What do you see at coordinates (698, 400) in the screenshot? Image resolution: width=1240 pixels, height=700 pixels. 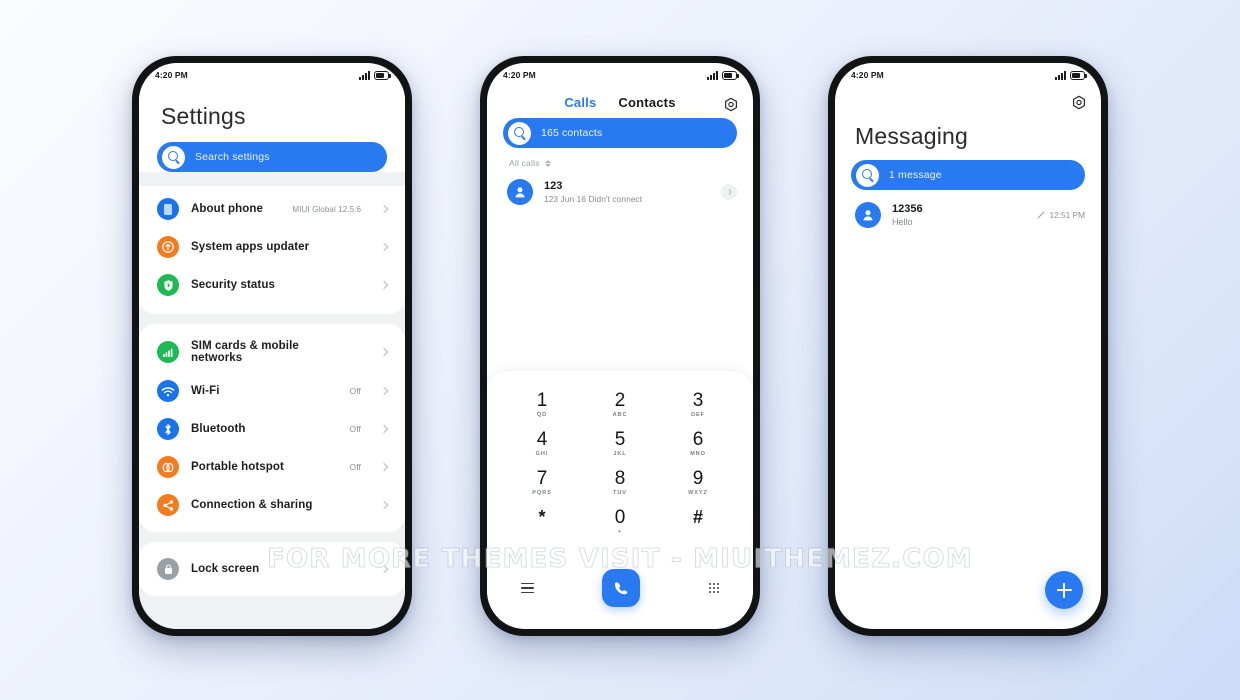 I see `dialpad-key-number: 3` at bounding box center [698, 400].